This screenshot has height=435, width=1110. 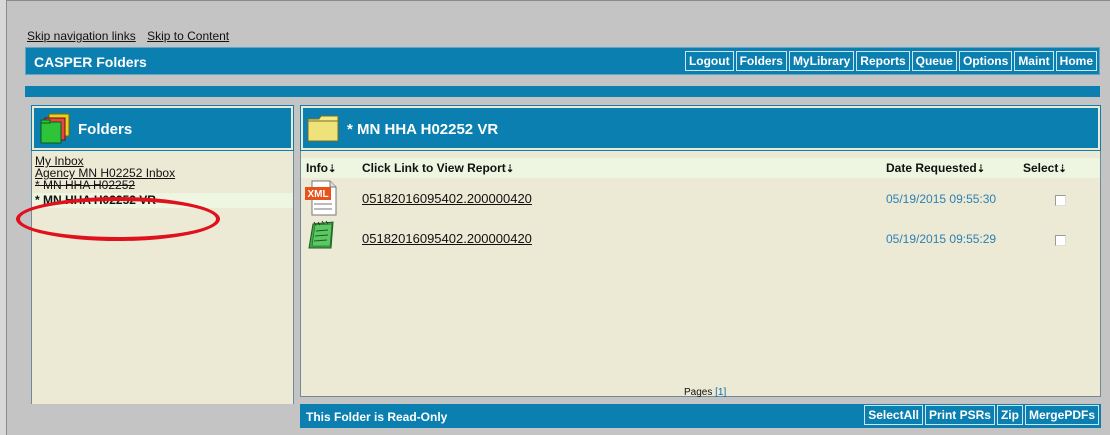 I want to click on maint-button: Maint, so click(x=1034, y=61).